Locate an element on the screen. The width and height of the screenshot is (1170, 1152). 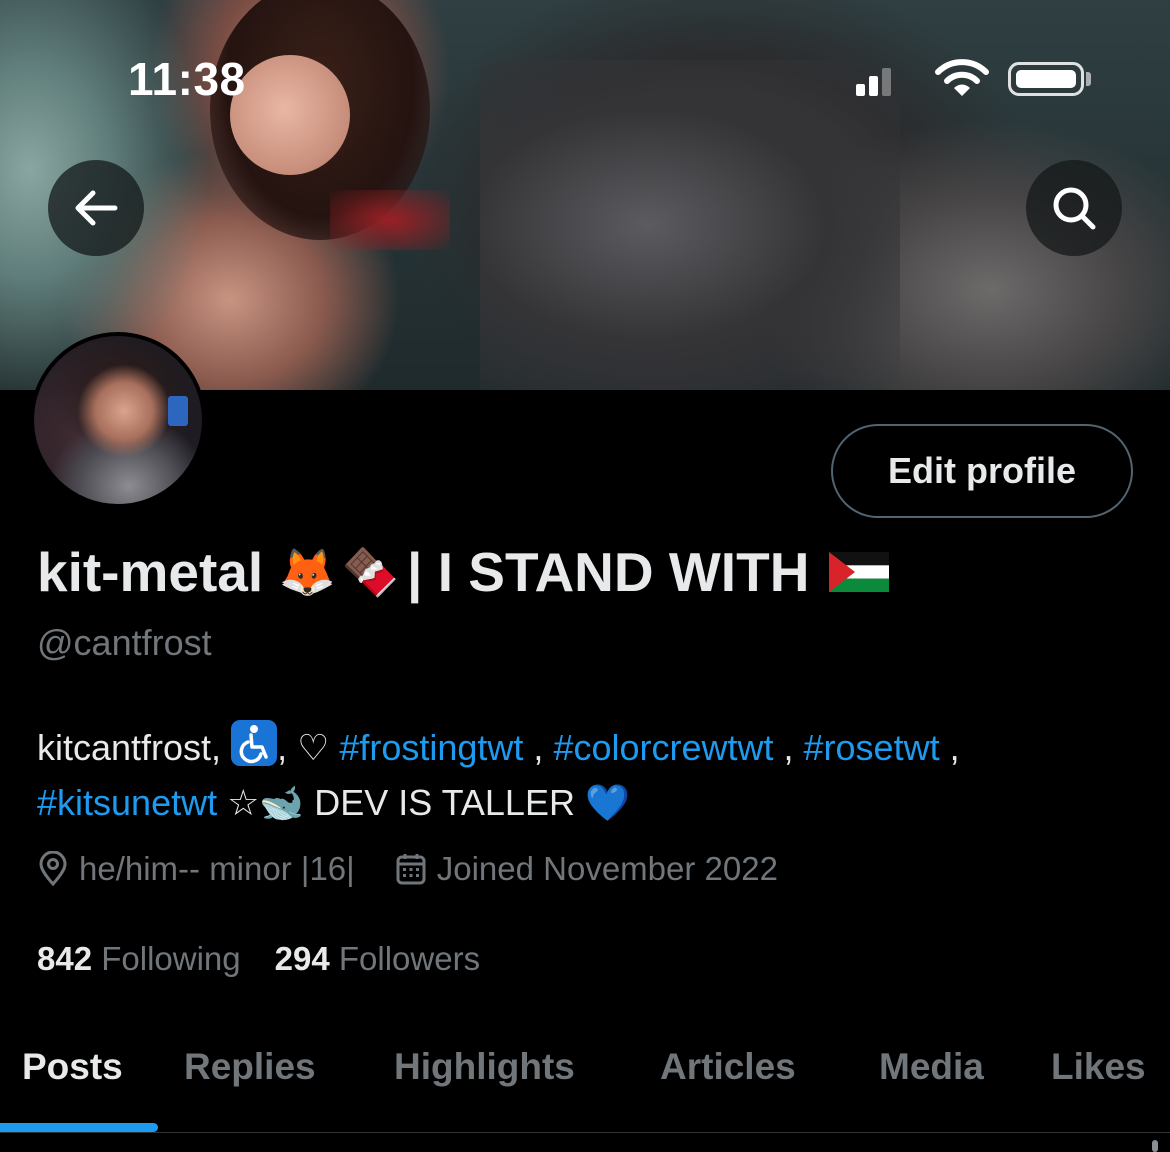
location-item: he/him-- minor |16| is located at coordinates (196, 869).